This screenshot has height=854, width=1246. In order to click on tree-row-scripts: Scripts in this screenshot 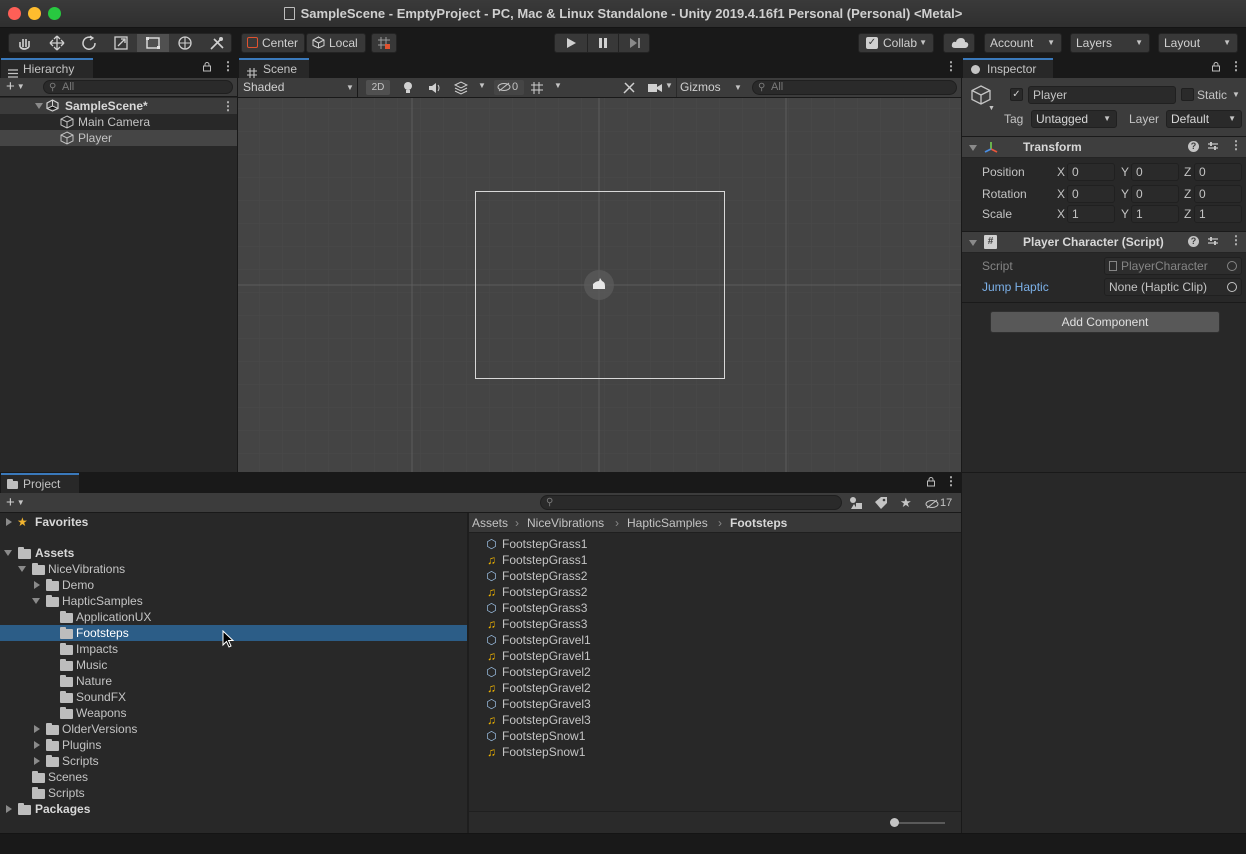, I will do `click(233, 793)`.